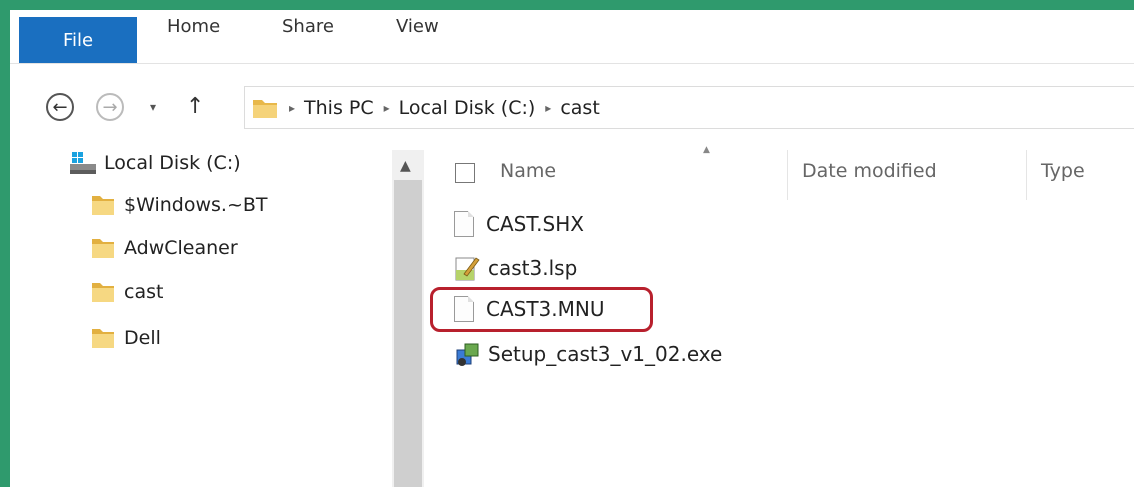 The image size is (1134, 487). What do you see at coordinates (533, 268) in the screenshot?
I see `file-name: cast3.lsp` at bounding box center [533, 268].